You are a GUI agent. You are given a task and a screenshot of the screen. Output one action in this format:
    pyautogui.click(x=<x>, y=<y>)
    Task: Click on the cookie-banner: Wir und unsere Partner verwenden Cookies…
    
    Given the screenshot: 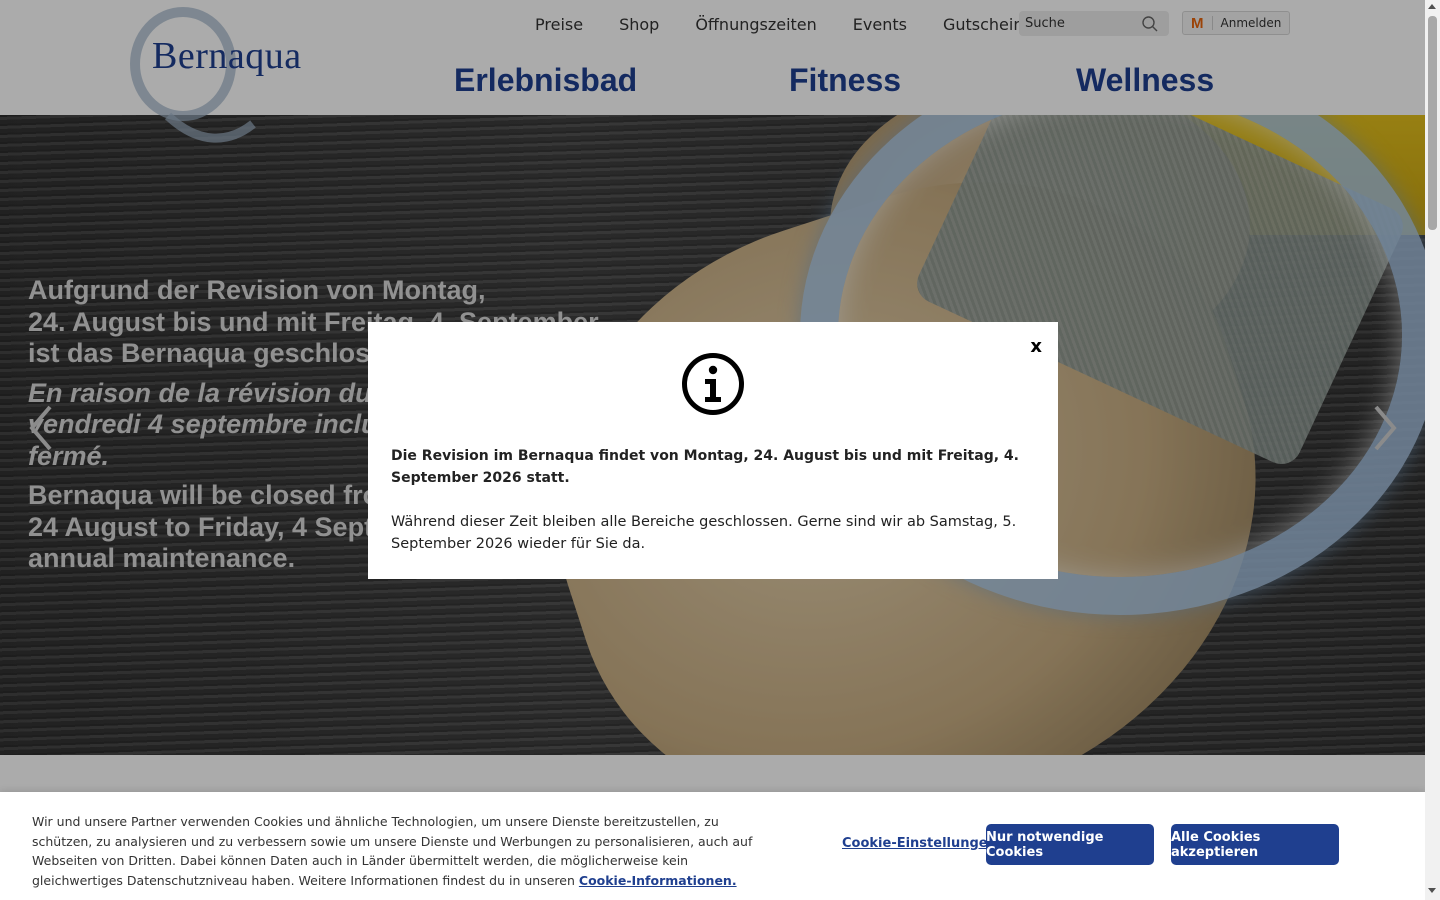 What is the action you would take?
    pyautogui.click(x=712, y=846)
    